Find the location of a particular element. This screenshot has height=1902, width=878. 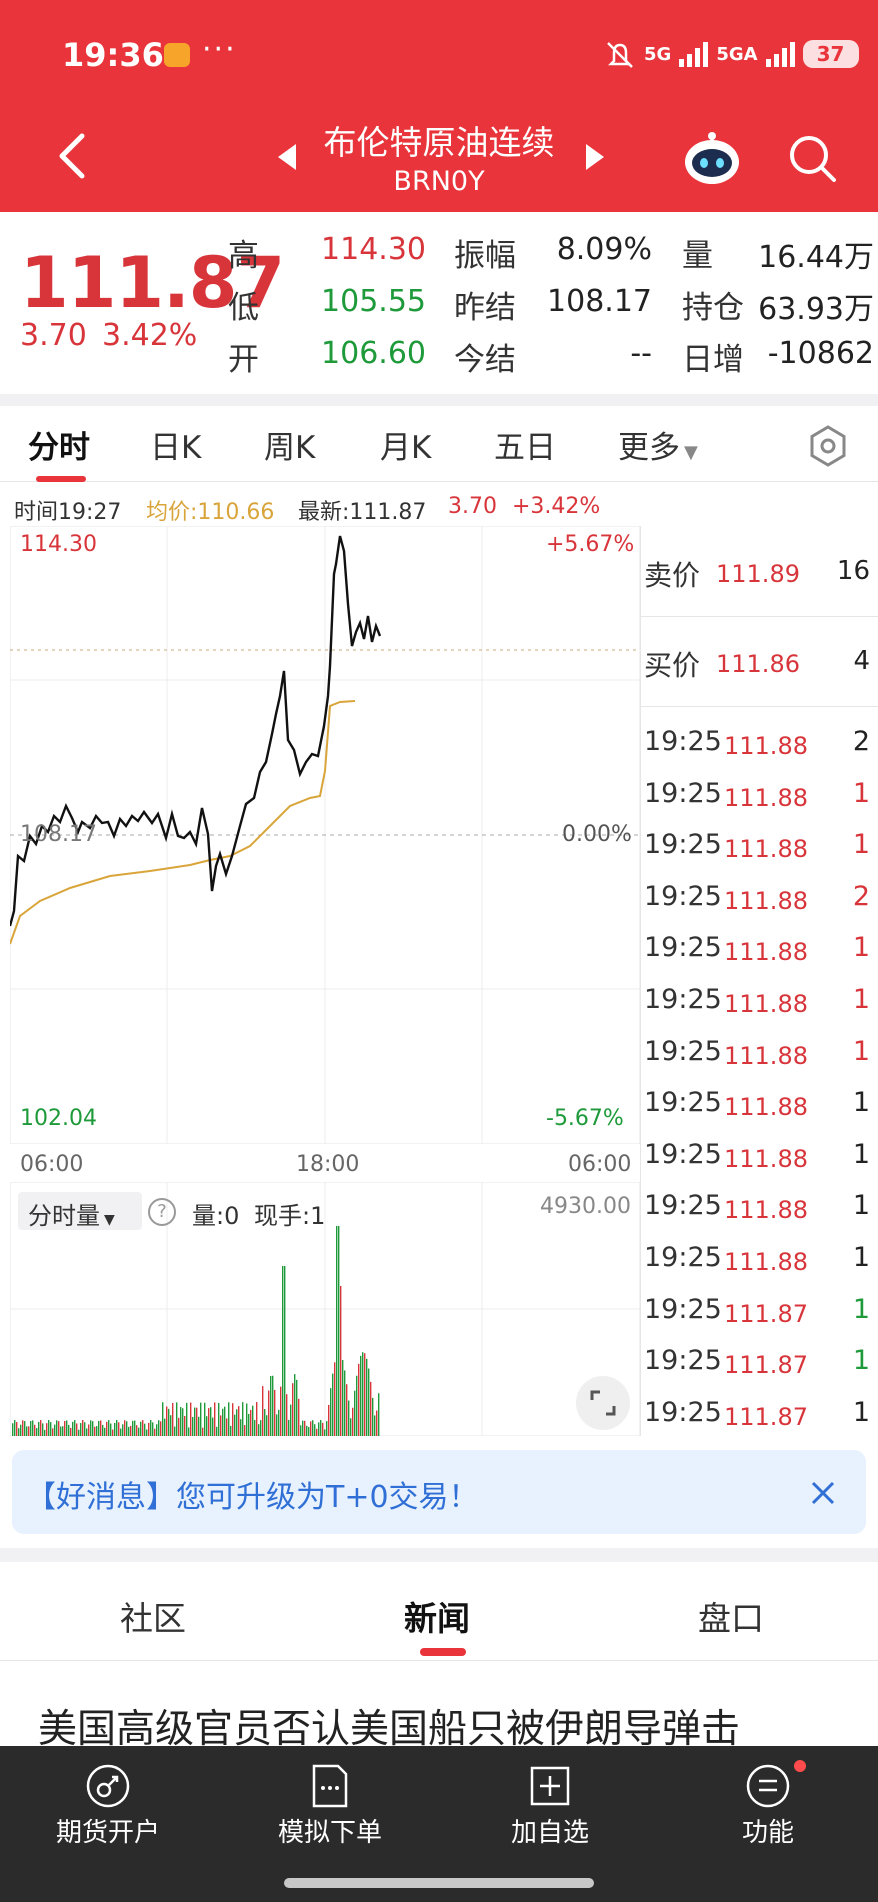

tab-five-day: 五日 is located at coordinates (525, 444).